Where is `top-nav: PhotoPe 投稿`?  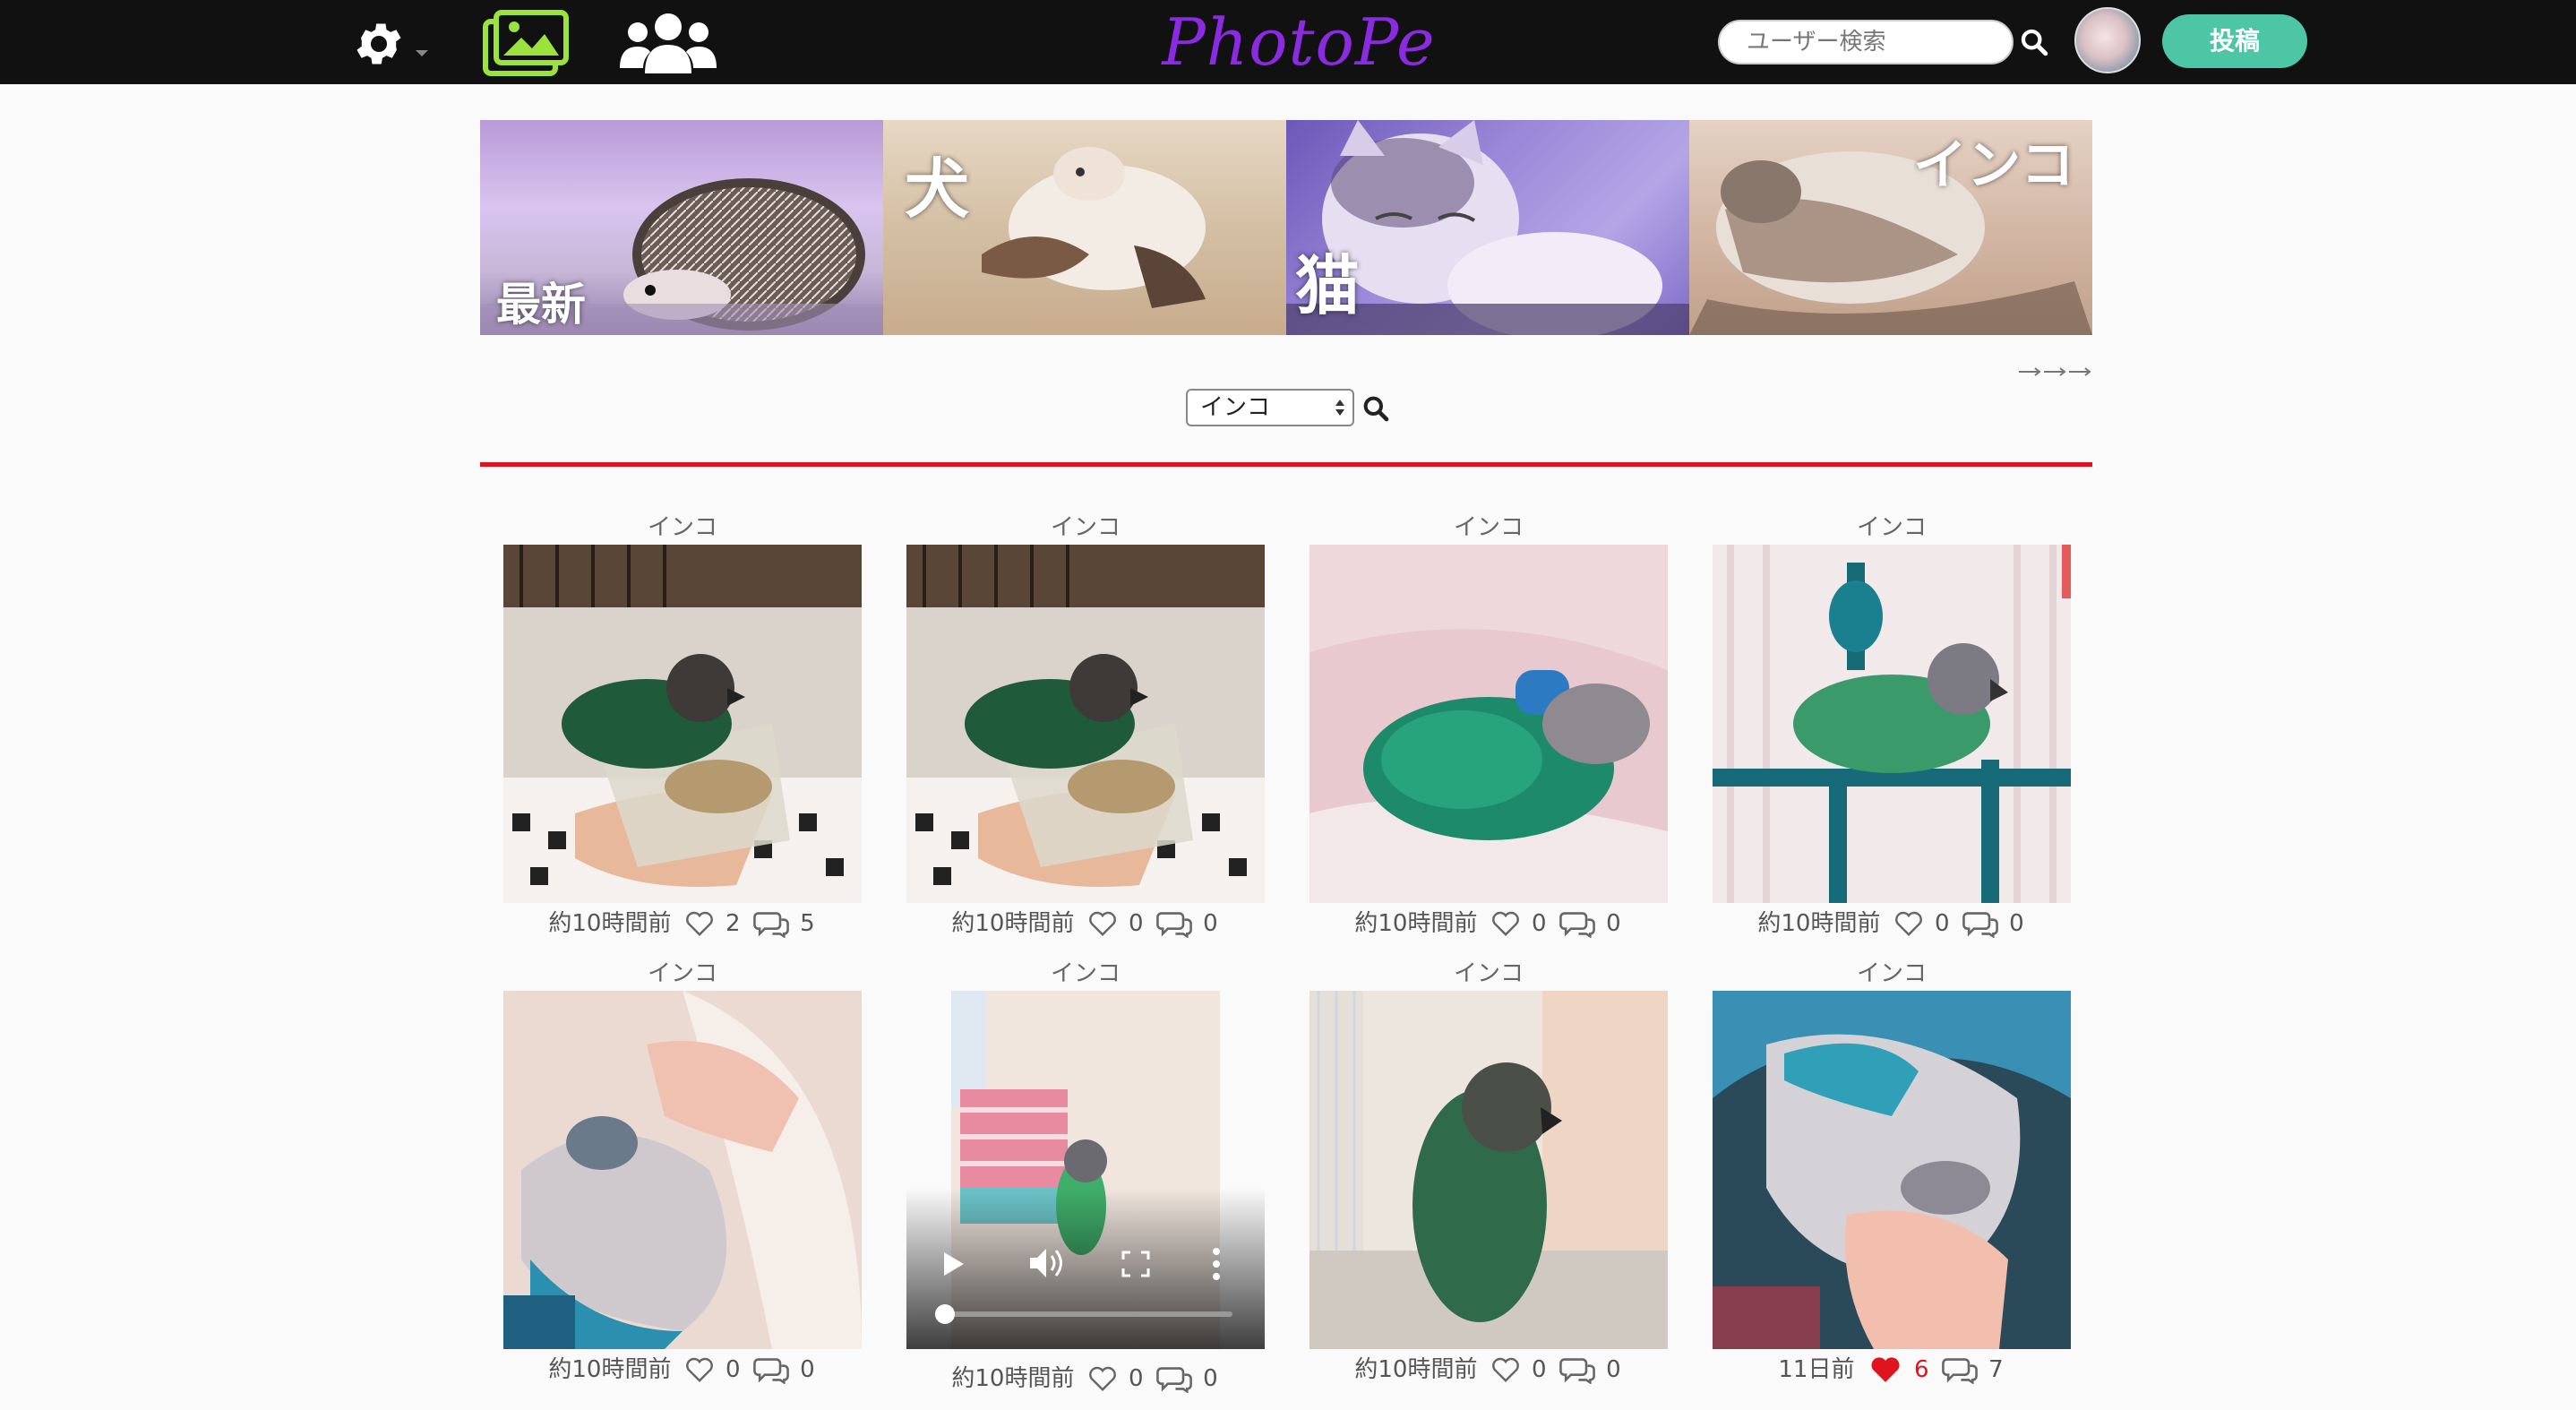 top-nav: PhotoPe 投稿 is located at coordinates (1288, 42).